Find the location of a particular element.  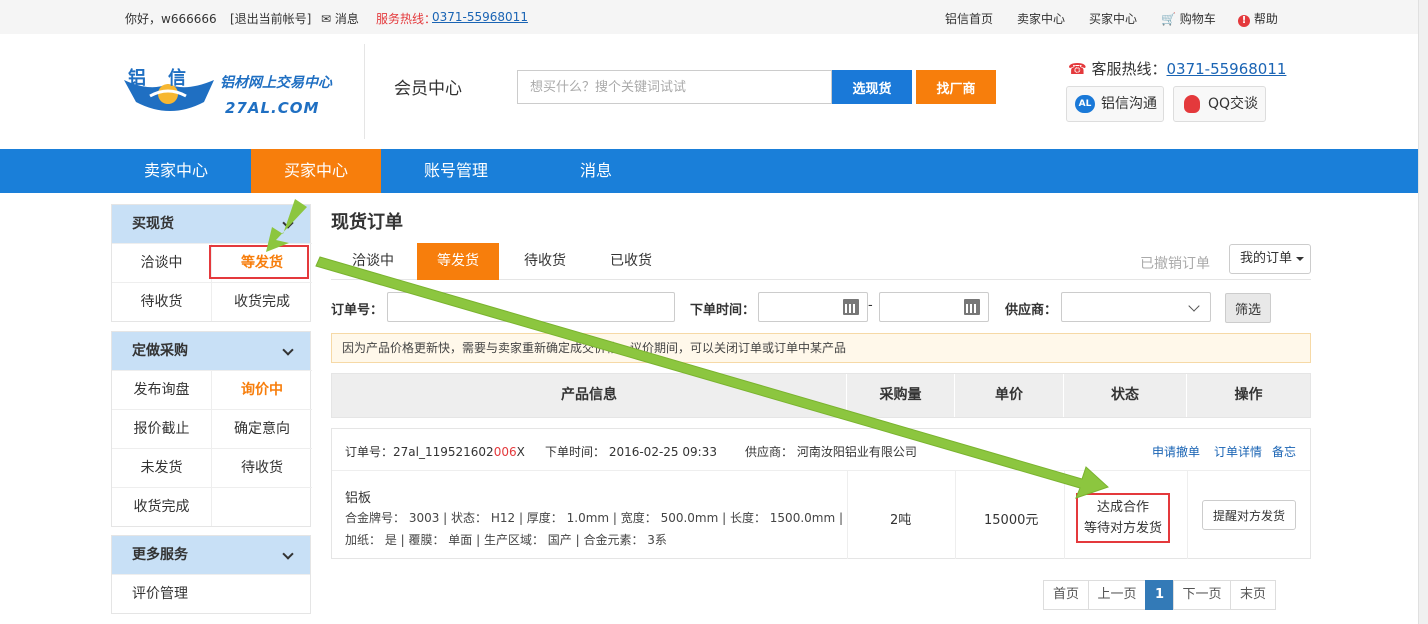

orders-table-header: 产品信息 采购量 单价 状态 操作 is located at coordinates (821, 395).